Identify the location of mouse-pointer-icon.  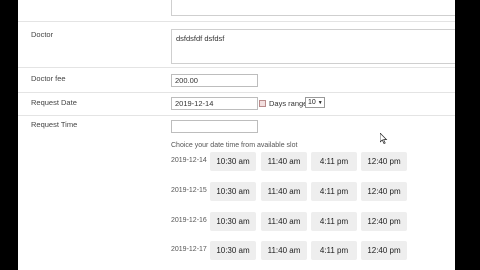
(384, 138).